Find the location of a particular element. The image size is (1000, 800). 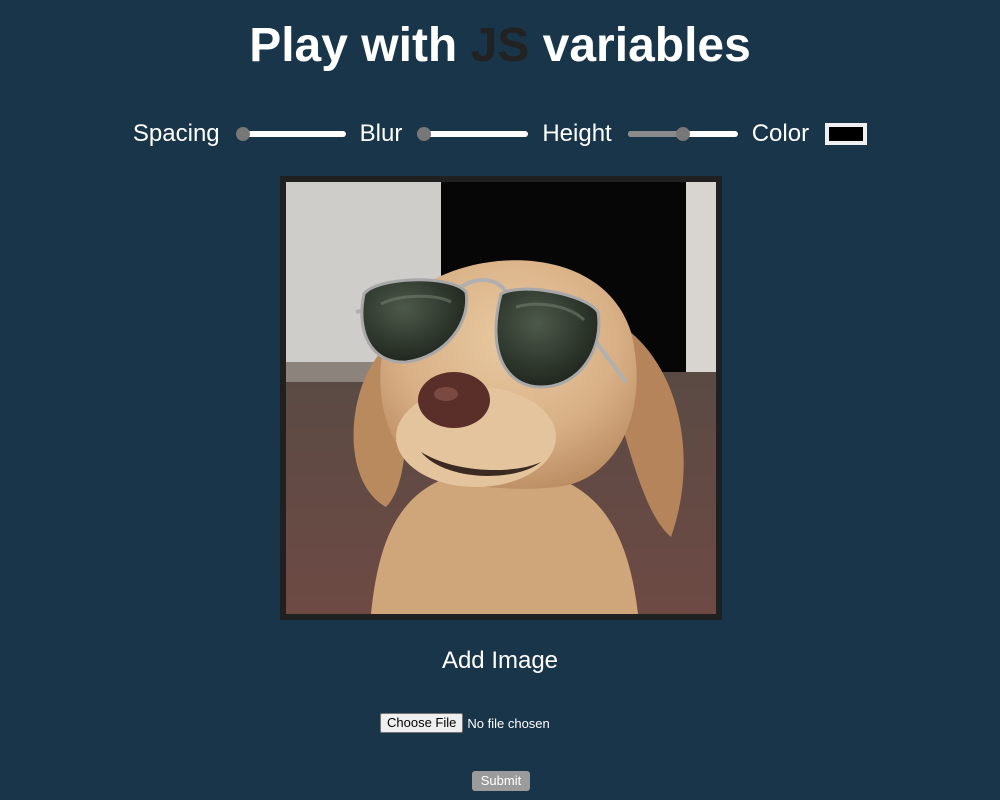

title-text-start: Play with is located at coordinates (353, 45).